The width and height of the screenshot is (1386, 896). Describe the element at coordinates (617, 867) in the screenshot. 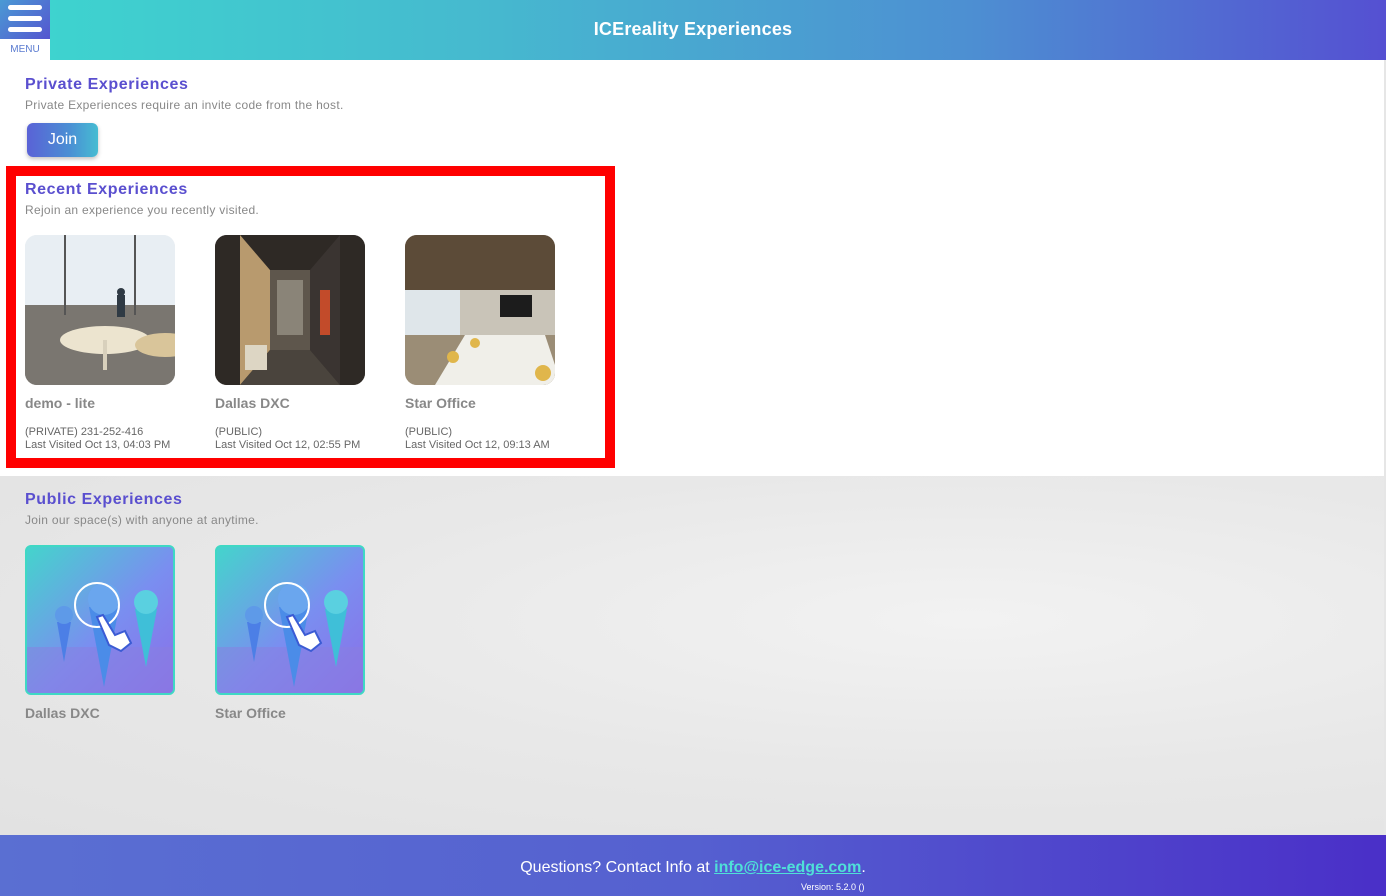

I see `footer-contact-text: Questions? Contact Info at` at that location.